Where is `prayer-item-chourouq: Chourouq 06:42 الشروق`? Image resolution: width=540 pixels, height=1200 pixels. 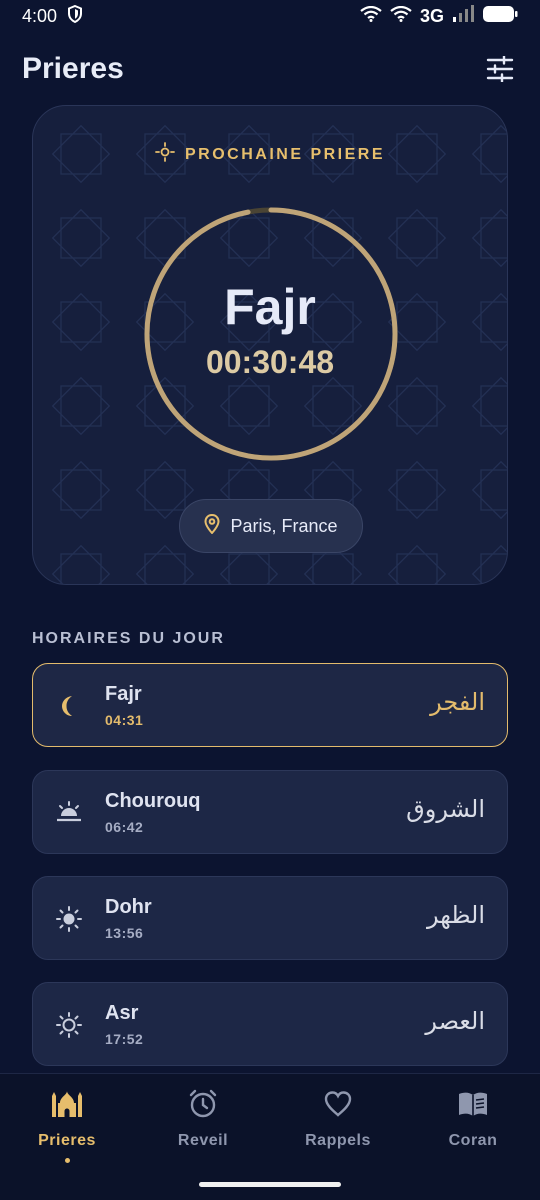
prayer-item-chourouq: Chourouq 06:42 الشروق is located at coordinates (270, 812).